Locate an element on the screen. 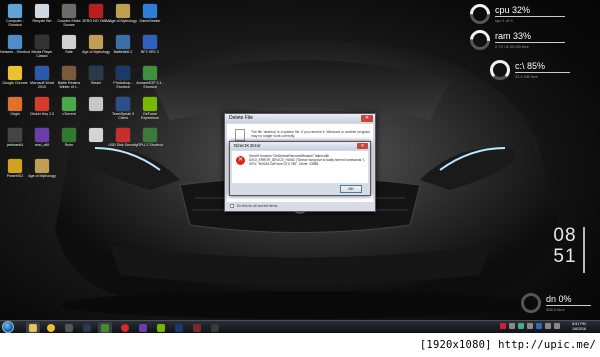  poweriso-icon is located at coordinates (15, 166).